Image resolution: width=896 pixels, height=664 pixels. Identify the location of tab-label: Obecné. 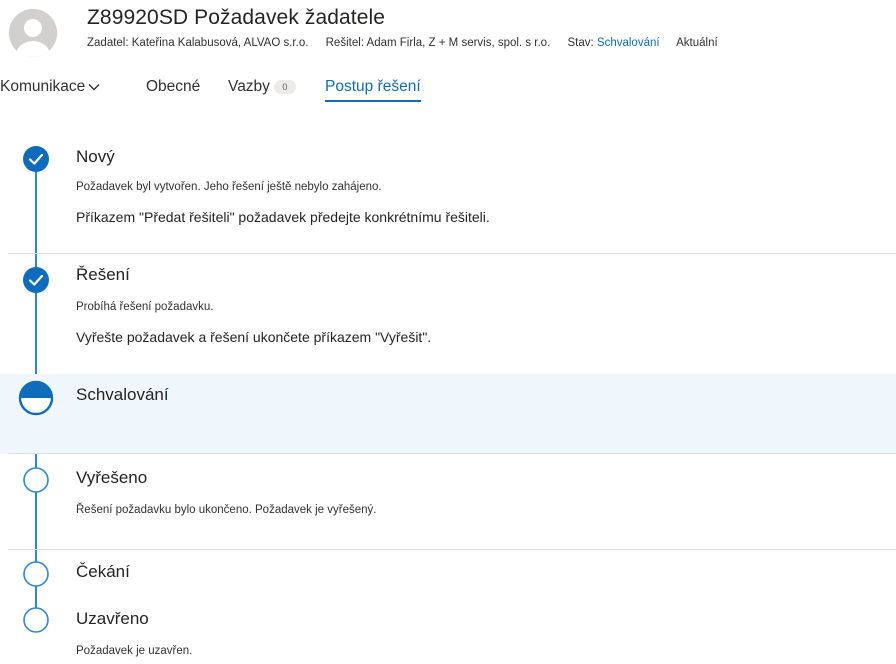
(173, 86).